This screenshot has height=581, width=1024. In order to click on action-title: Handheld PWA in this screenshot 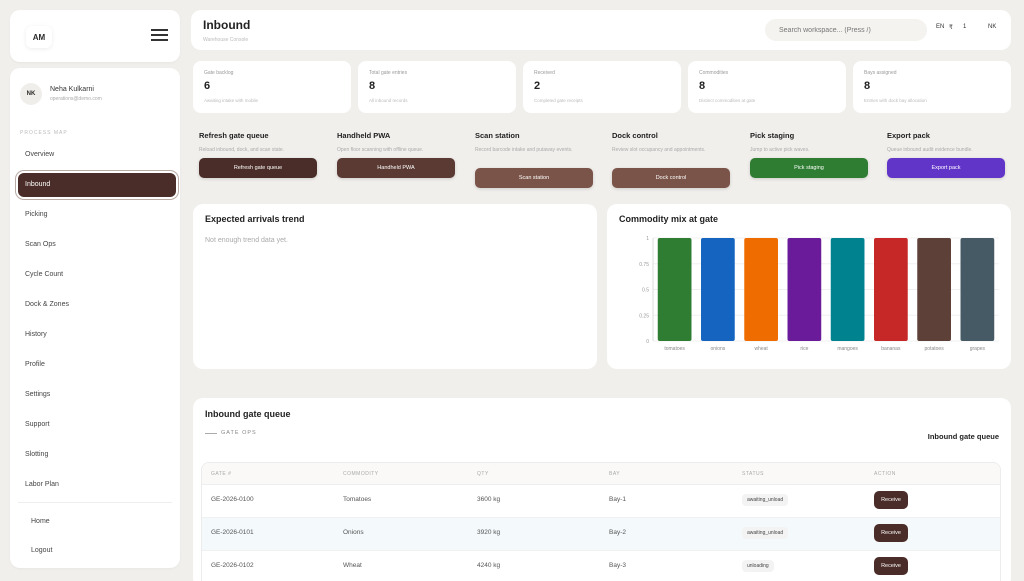, I will do `click(364, 135)`.